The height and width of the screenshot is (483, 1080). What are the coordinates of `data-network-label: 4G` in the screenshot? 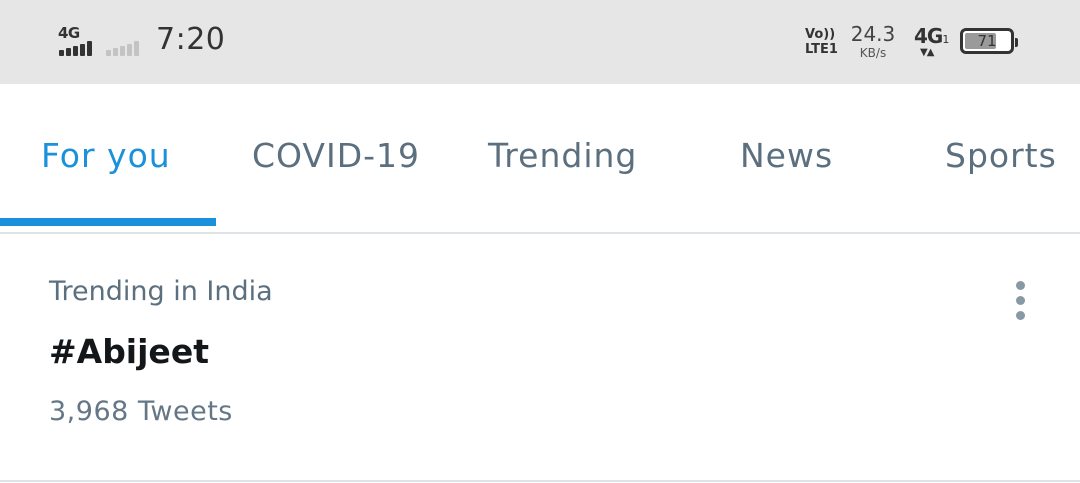 It's located at (928, 36).